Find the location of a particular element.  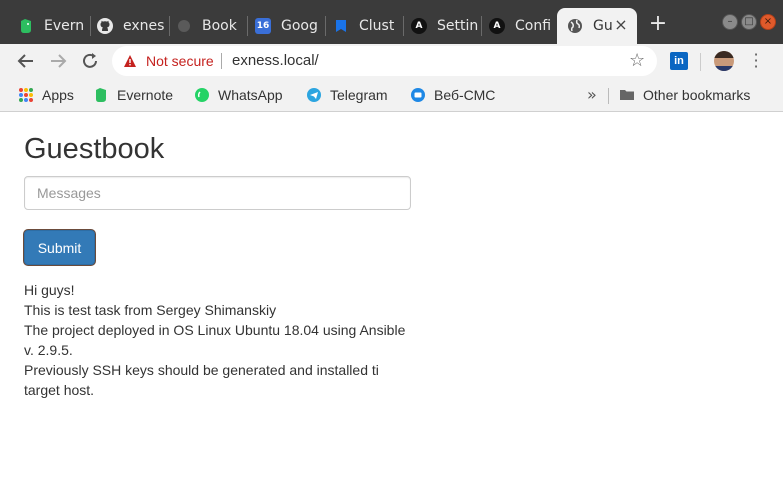

tab-label: Gu is located at coordinates (603, 26).